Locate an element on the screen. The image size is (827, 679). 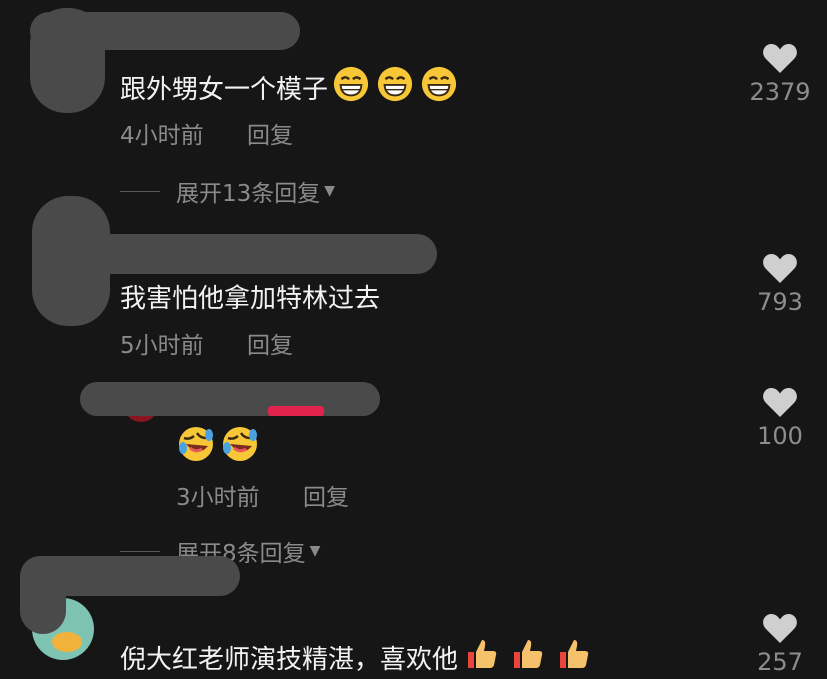
comment-text: 跟外甥女一个模子 is located at coordinates (289, 87).